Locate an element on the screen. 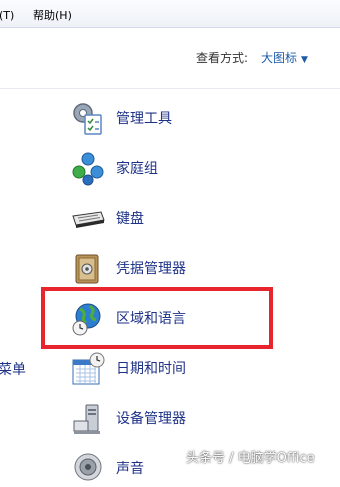 Image resolution: width=340 pixels, height=487 pixels. item-label: 键盘 is located at coordinates (130, 219).